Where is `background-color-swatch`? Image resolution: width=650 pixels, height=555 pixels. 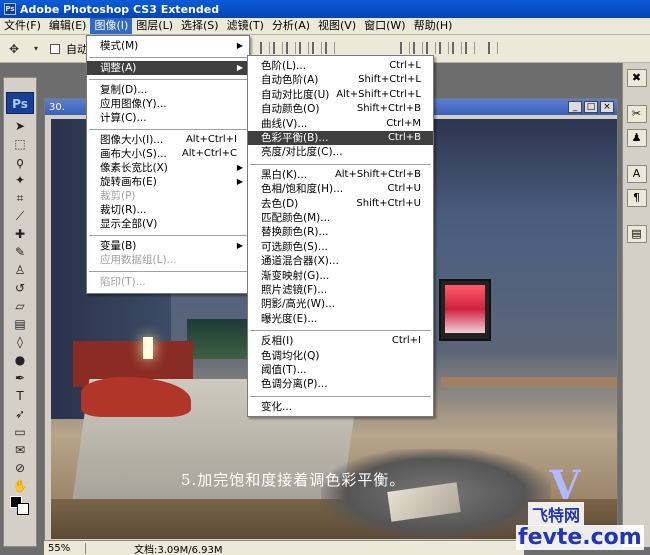 background-color-swatch is located at coordinates (23, 509).